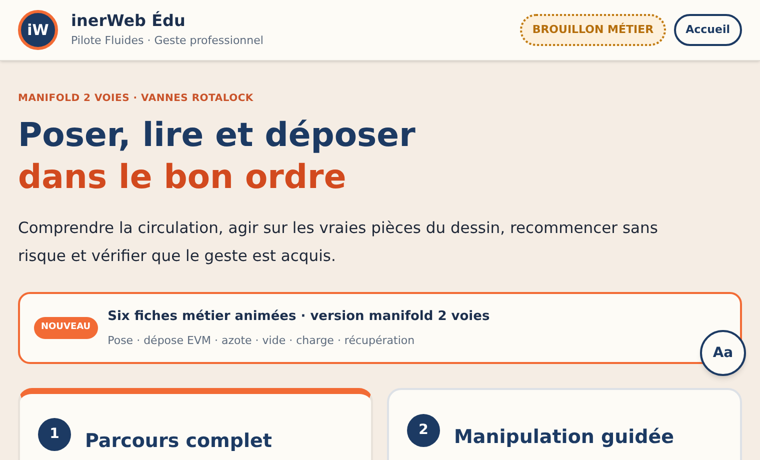 This screenshot has height=460, width=760. I want to click on step-card: 1 Parcours complet, so click(195, 424).